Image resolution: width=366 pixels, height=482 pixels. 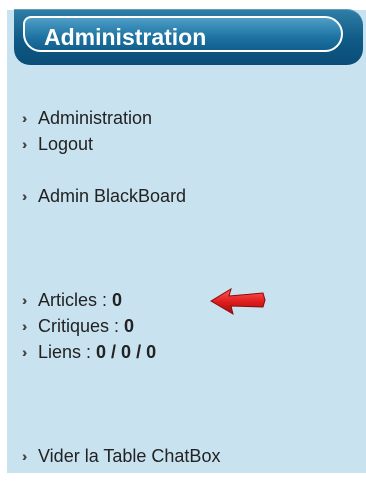 I want to click on stat-value: 0 / 0 / 0, so click(x=126, y=352).